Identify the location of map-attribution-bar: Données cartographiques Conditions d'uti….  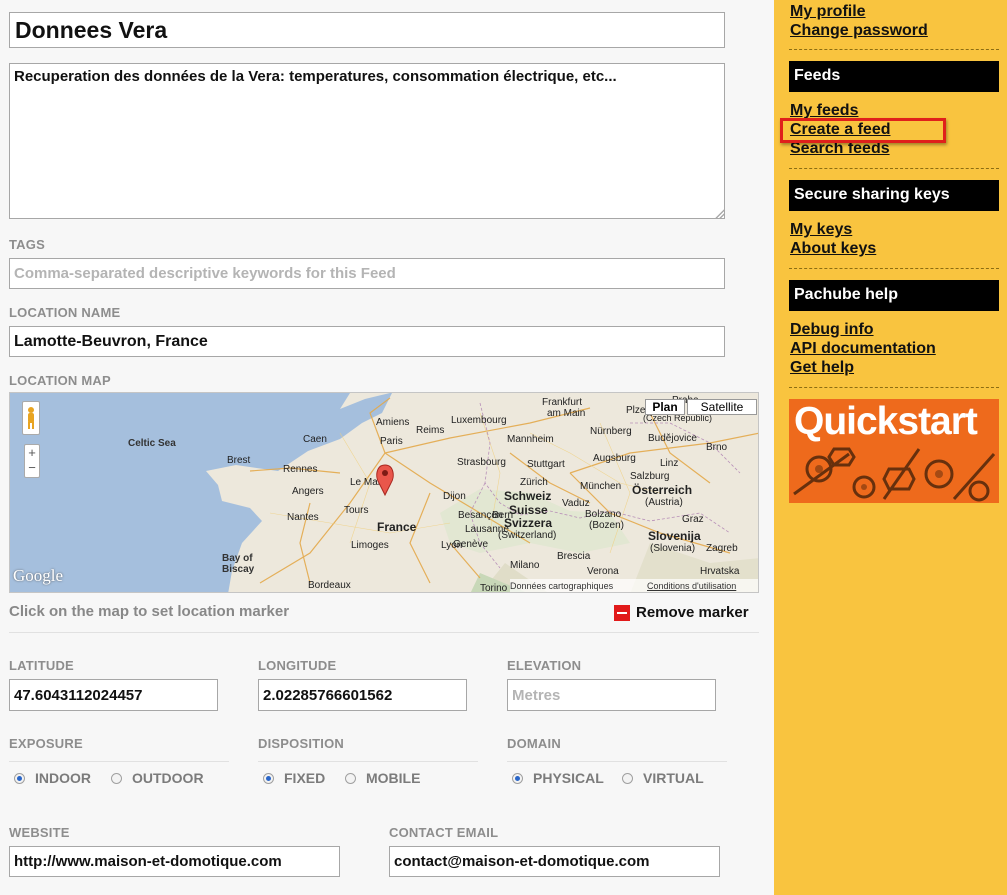
(634, 585).